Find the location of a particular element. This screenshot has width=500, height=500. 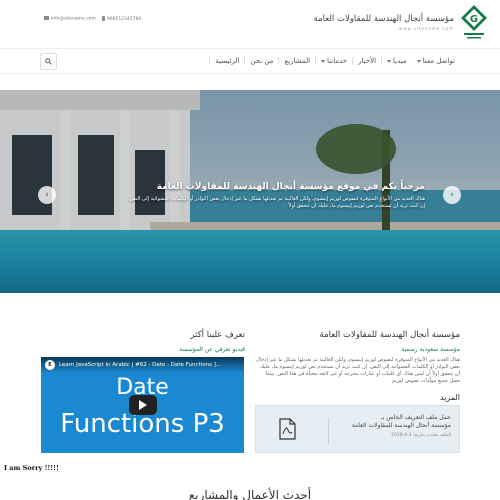

search-button is located at coordinates (48, 61).